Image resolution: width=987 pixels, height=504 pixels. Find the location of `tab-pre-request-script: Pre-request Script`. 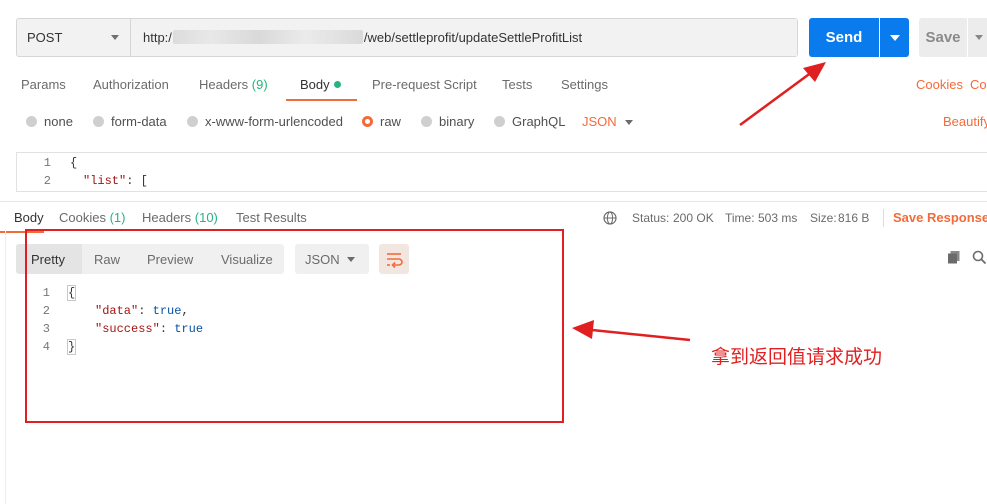

tab-pre-request-script: Pre-request Script is located at coordinates (424, 84).